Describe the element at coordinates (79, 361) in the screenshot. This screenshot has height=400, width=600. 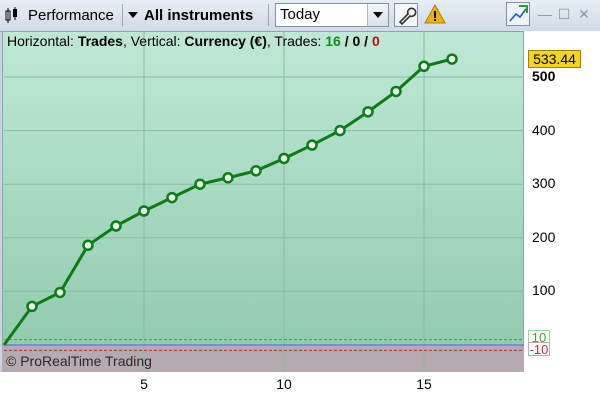
I see `copyright-text: © ProRealTime Trading` at that location.